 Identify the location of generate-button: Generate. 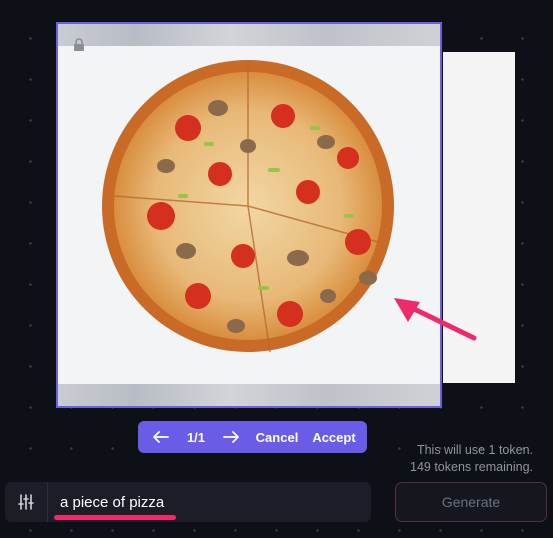
(471, 502).